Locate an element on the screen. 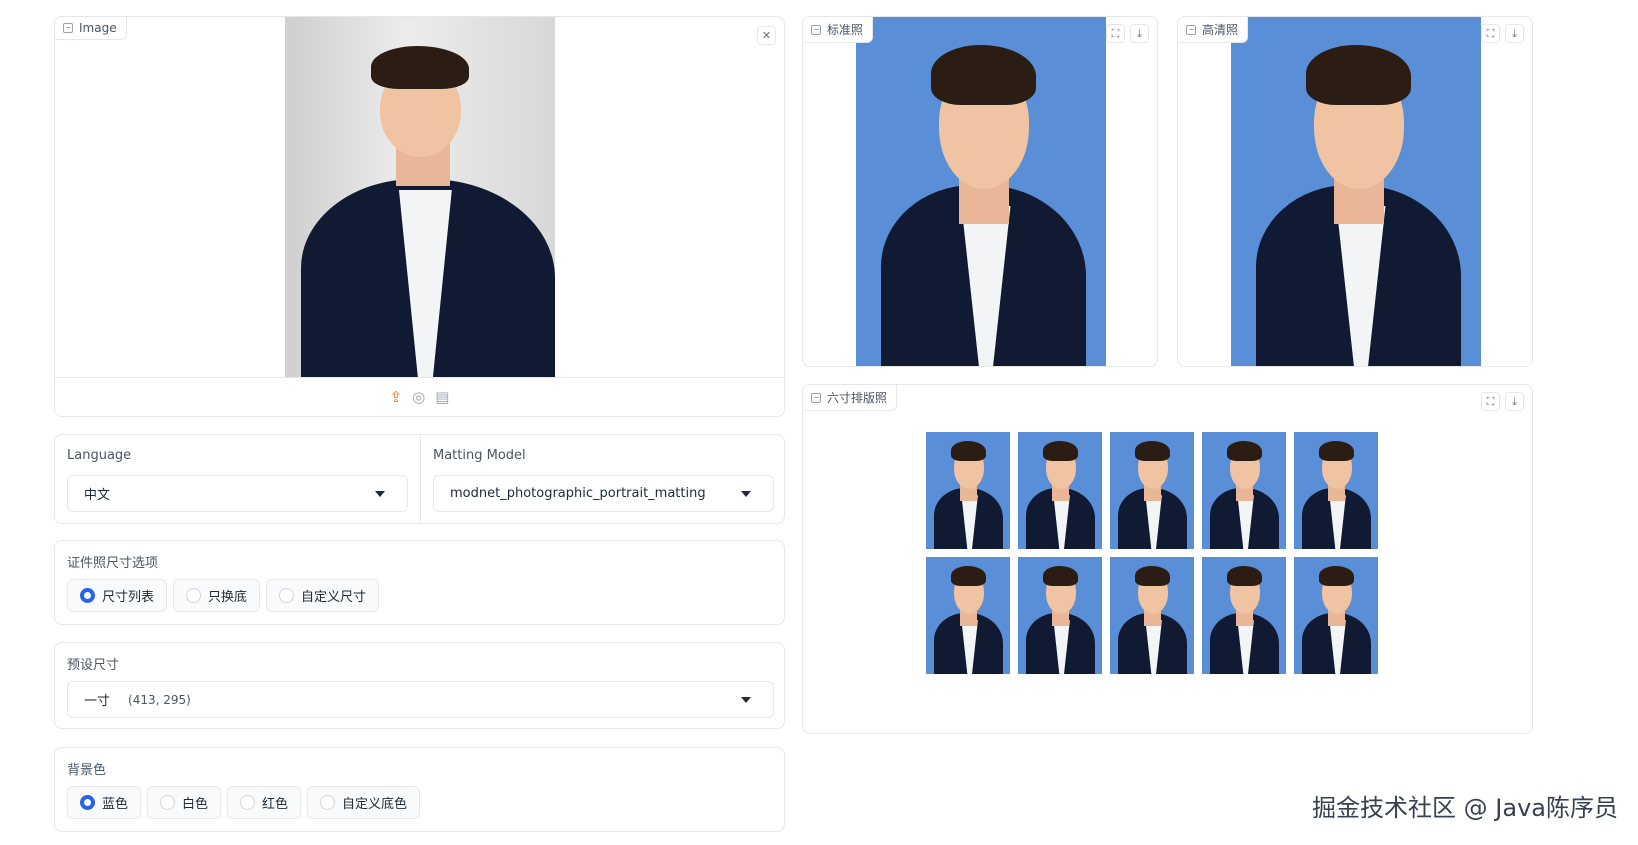  radio-bg-only: 只换底 is located at coordinates (217, 595).